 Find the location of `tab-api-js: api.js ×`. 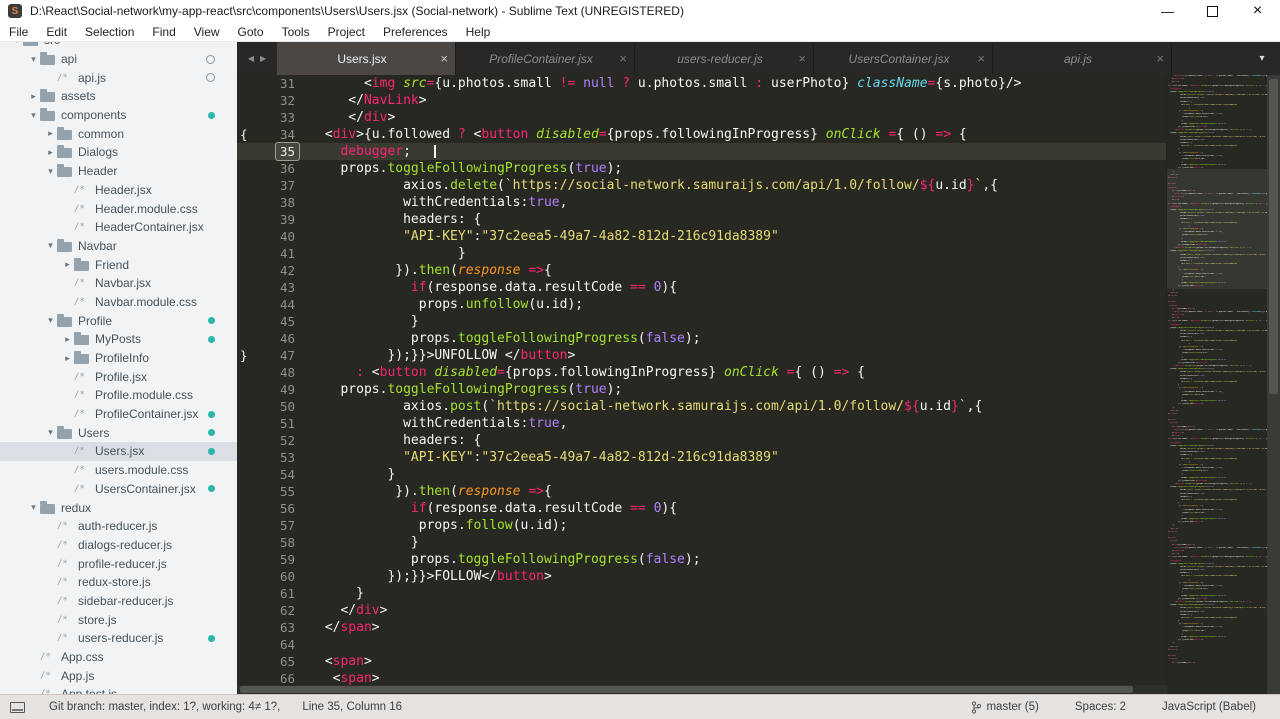

tab-api-js: api.js × is located at coordinates (1082, 58).